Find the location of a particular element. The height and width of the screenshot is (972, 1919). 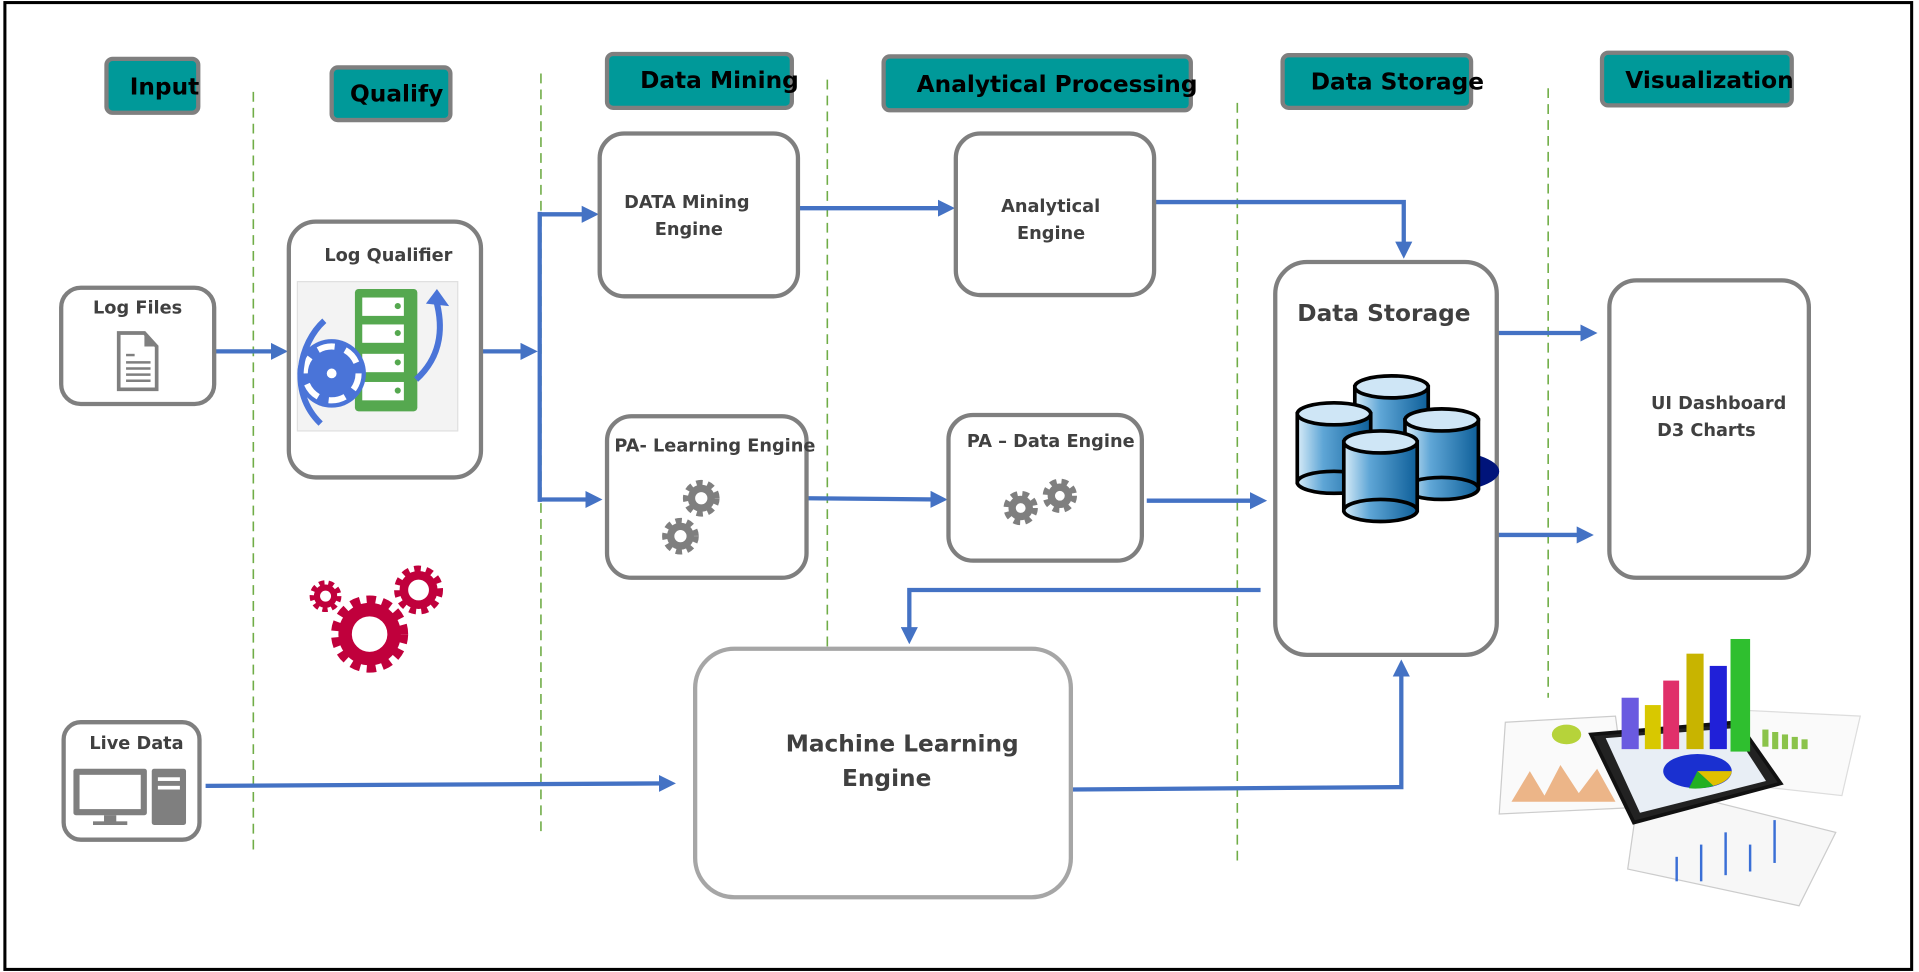

server-fan-icon is located at coordinates (377, 356).